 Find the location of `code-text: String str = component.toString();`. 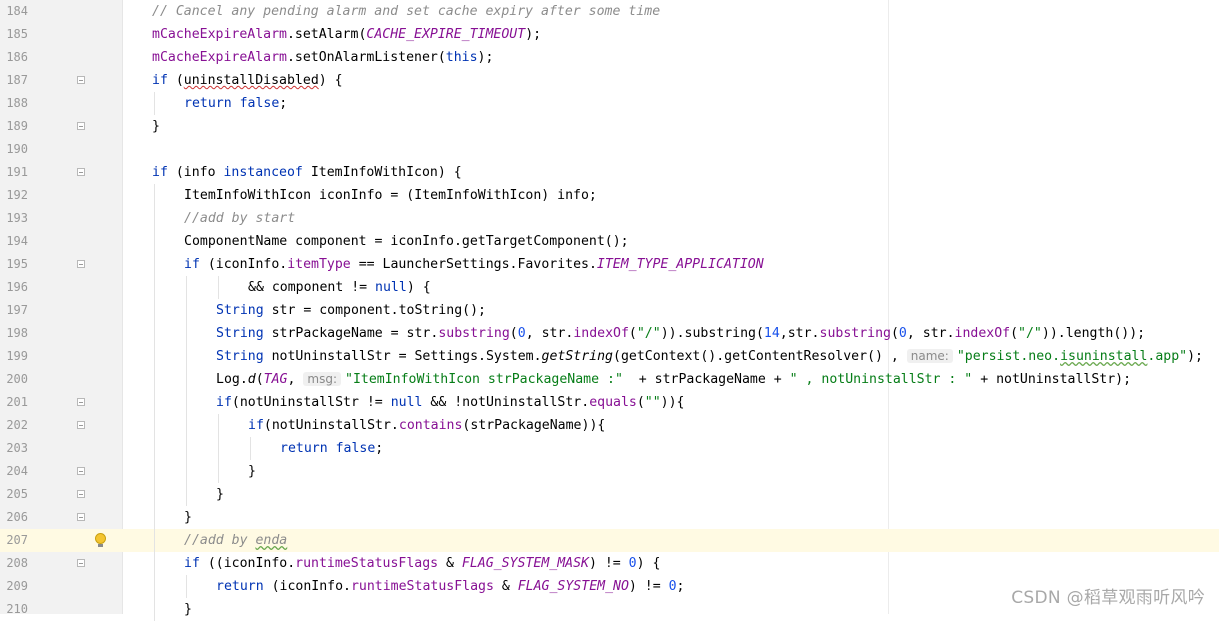

code-text: String str = component.toString(); is located at coordinates (351, 310).